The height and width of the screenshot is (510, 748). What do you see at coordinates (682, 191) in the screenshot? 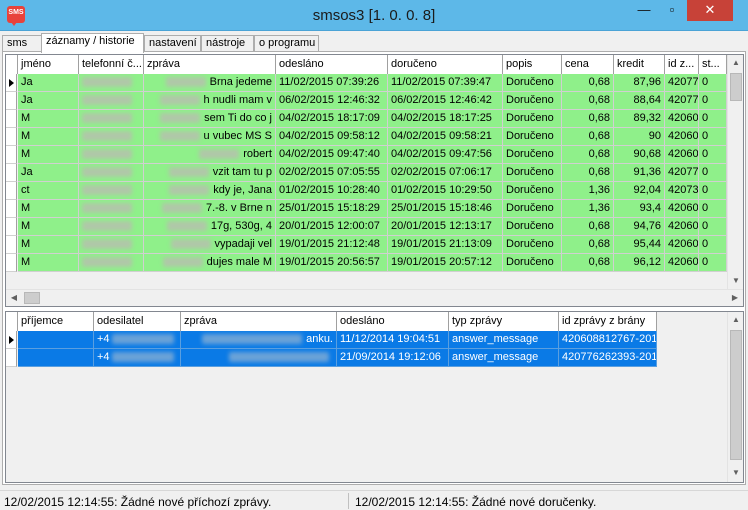
I see `cell-gateway-id: 42073` at bounding box center [682, 191].